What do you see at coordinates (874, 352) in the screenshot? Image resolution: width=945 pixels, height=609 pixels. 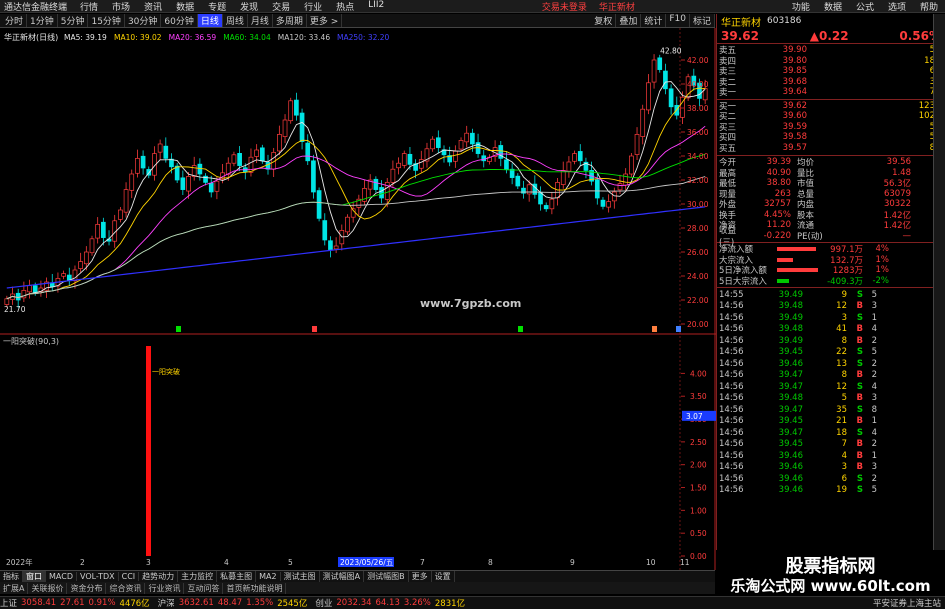 I see `tick-count: 5` at bounding box center [874, 352].